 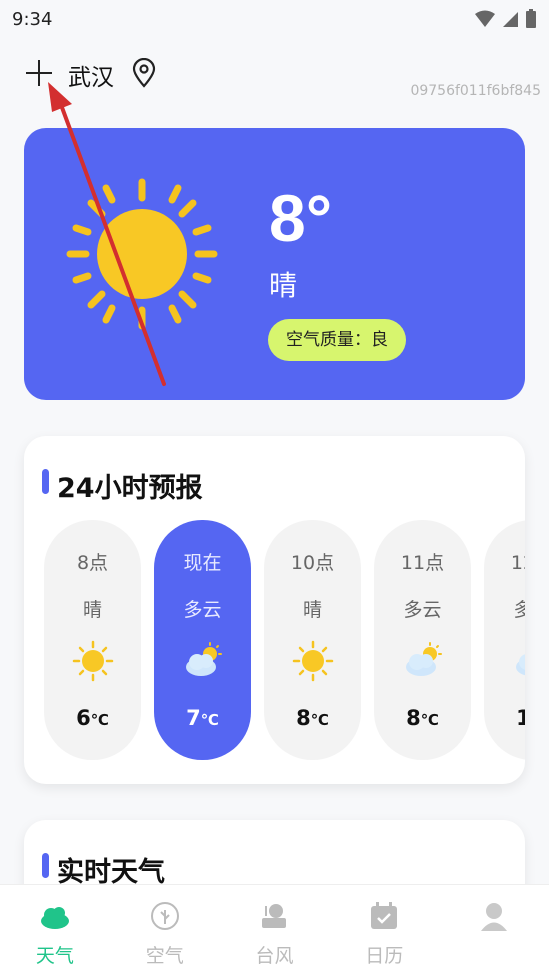 What do you see at coordinates (520, 718) in the screenshot?
I see `hour-temperature: 1℃` at bounding box center [520, 718].